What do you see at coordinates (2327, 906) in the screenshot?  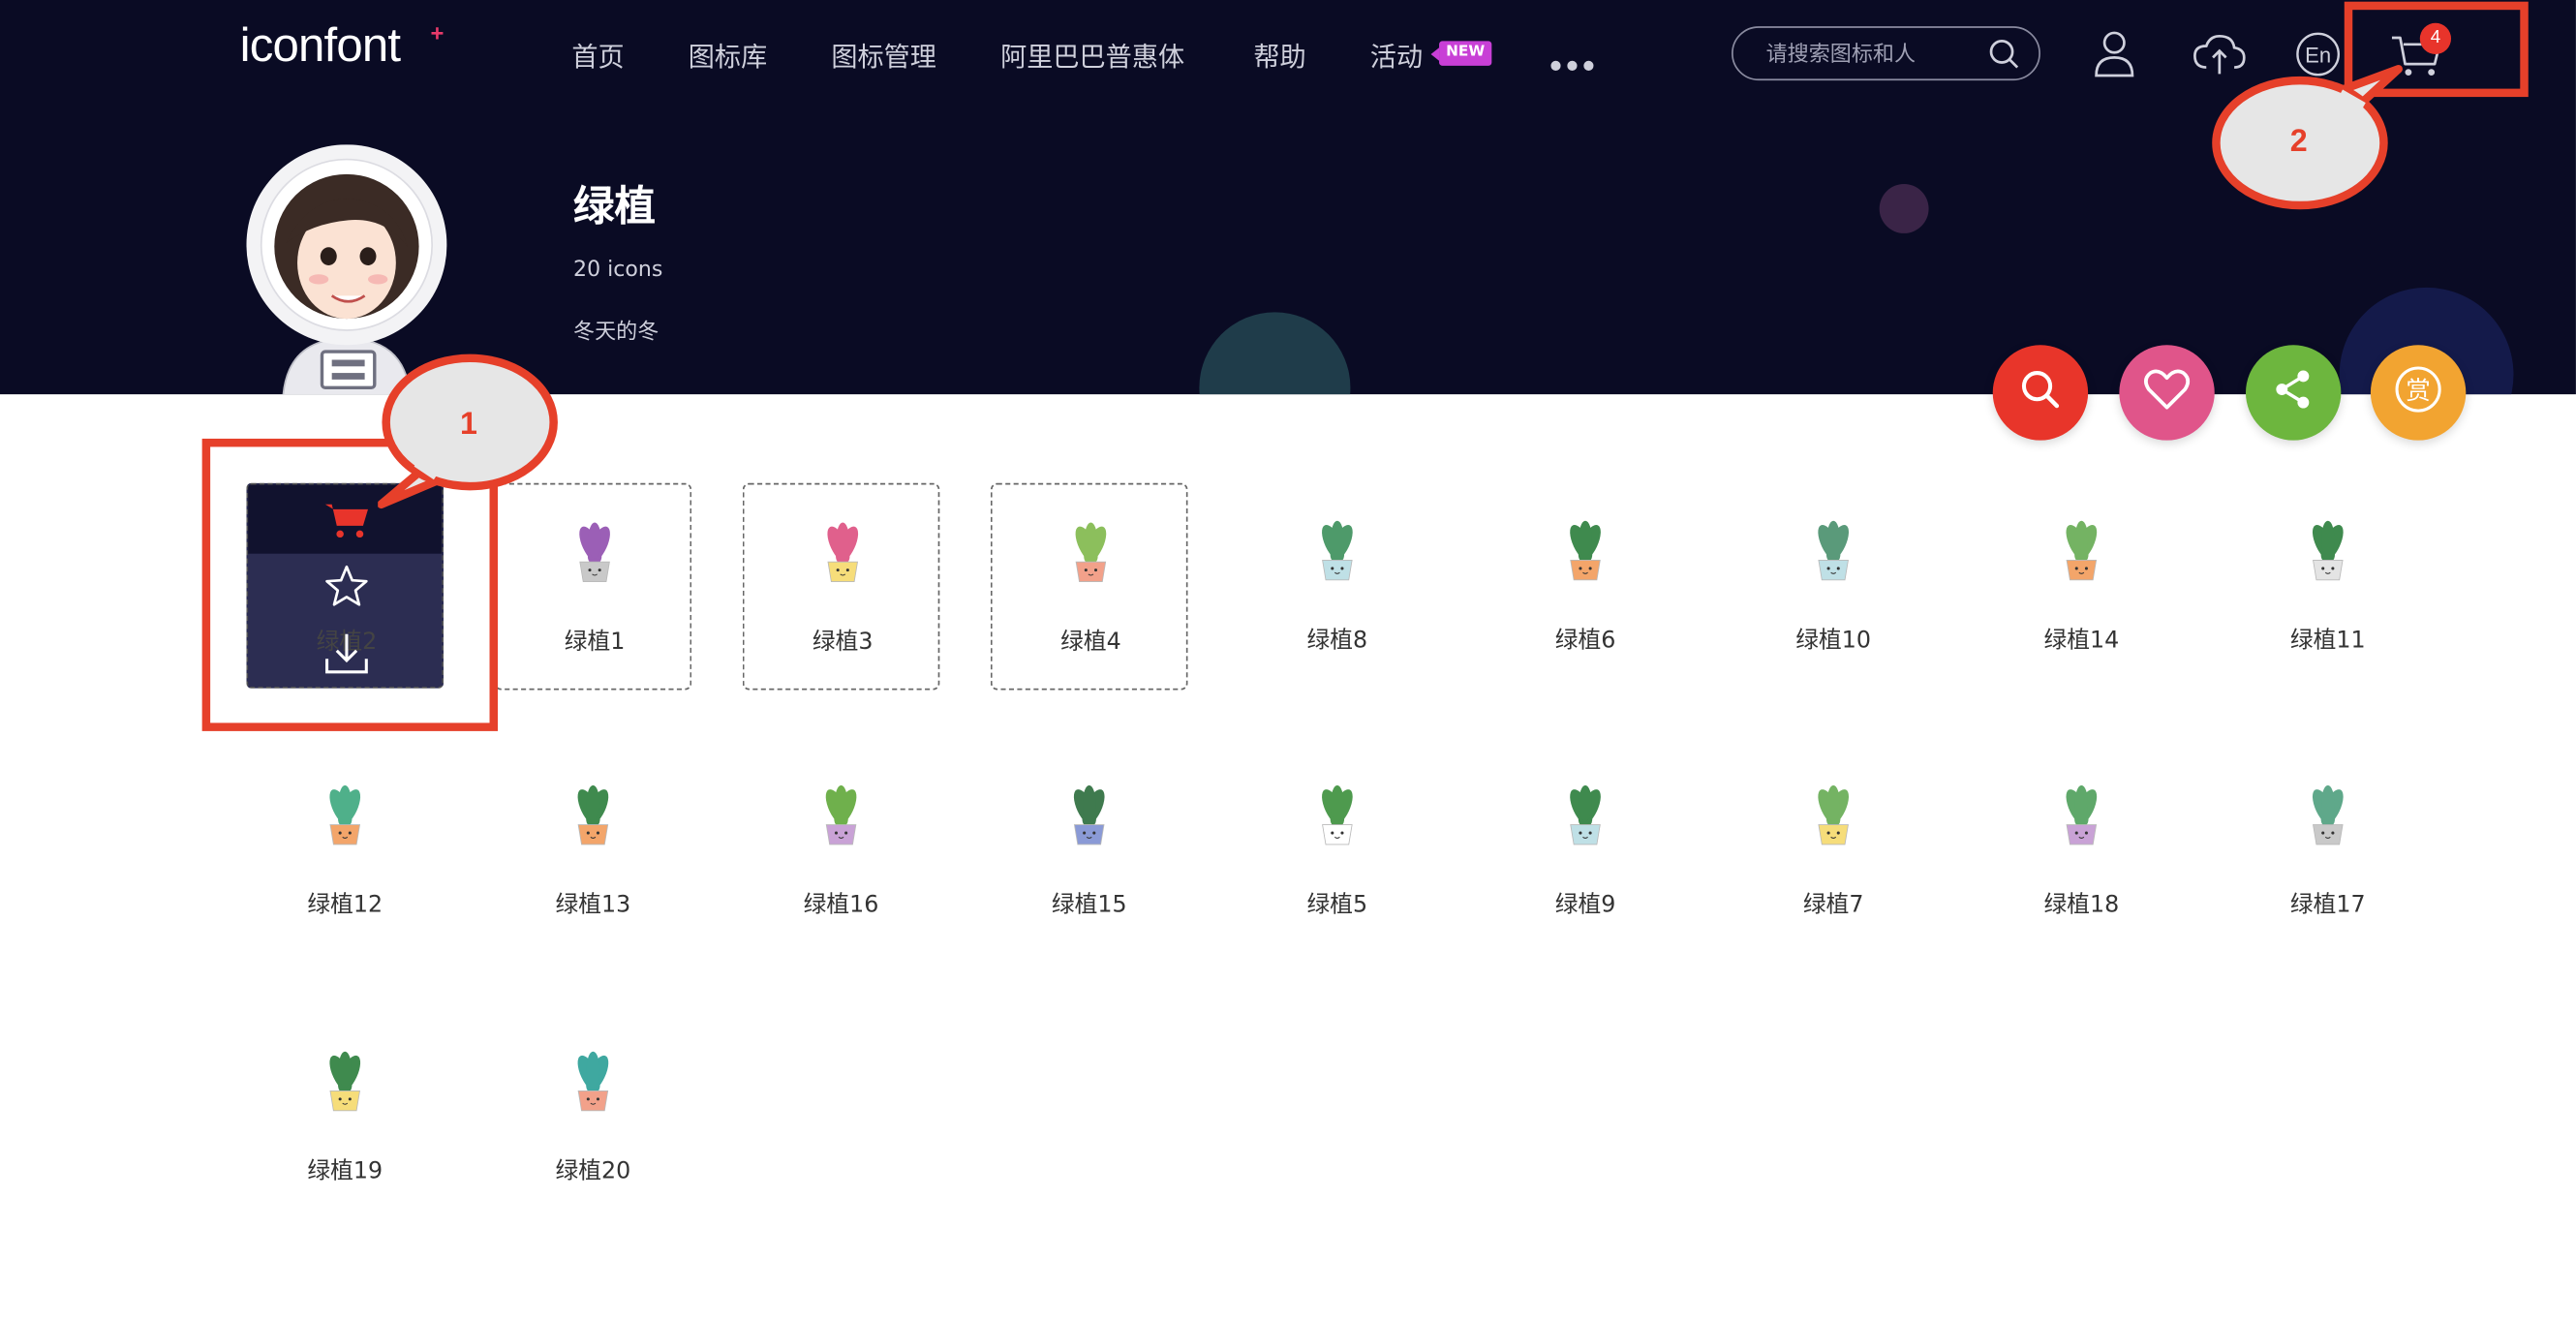 I see `icon-label: 绿植17` at bounding box center [2327, 906].